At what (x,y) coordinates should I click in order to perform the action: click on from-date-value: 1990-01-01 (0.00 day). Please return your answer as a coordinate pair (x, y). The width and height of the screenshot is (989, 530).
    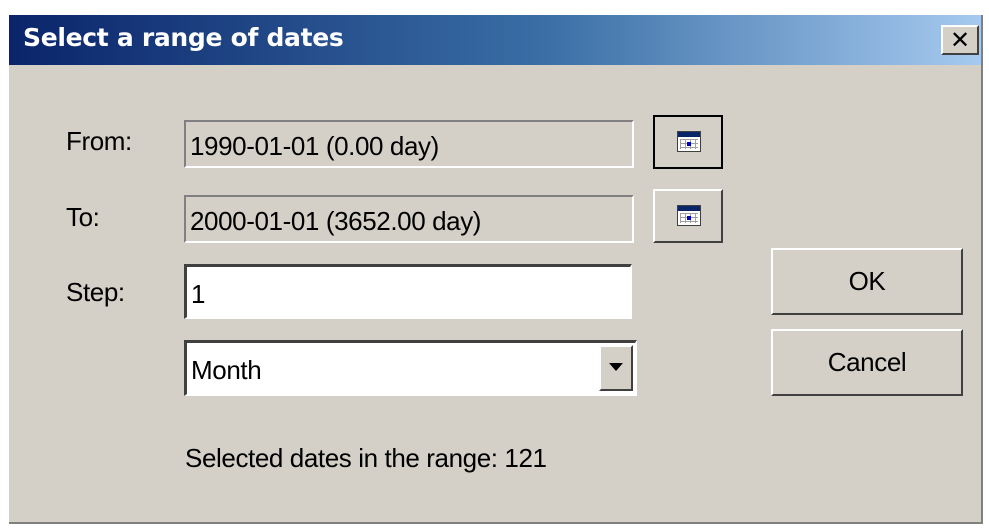
    Looking at the image, I should click on (314, 146).